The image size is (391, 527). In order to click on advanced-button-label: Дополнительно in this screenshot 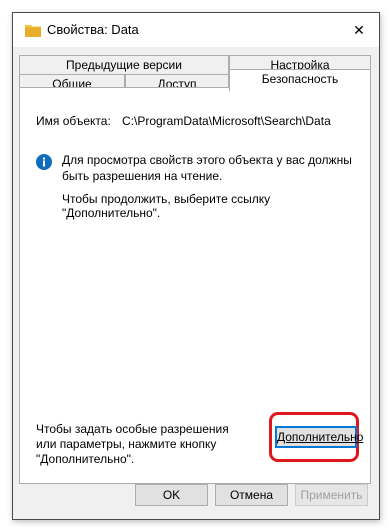, I will do `click(320, 437)`.